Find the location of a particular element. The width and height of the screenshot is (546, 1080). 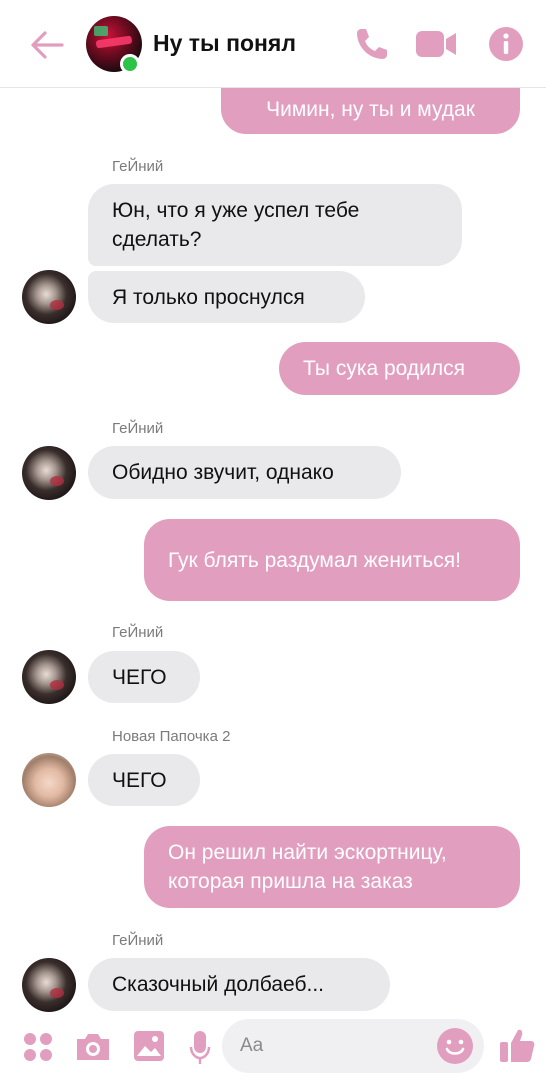

image-icon is located at coordinates (149, 1046).